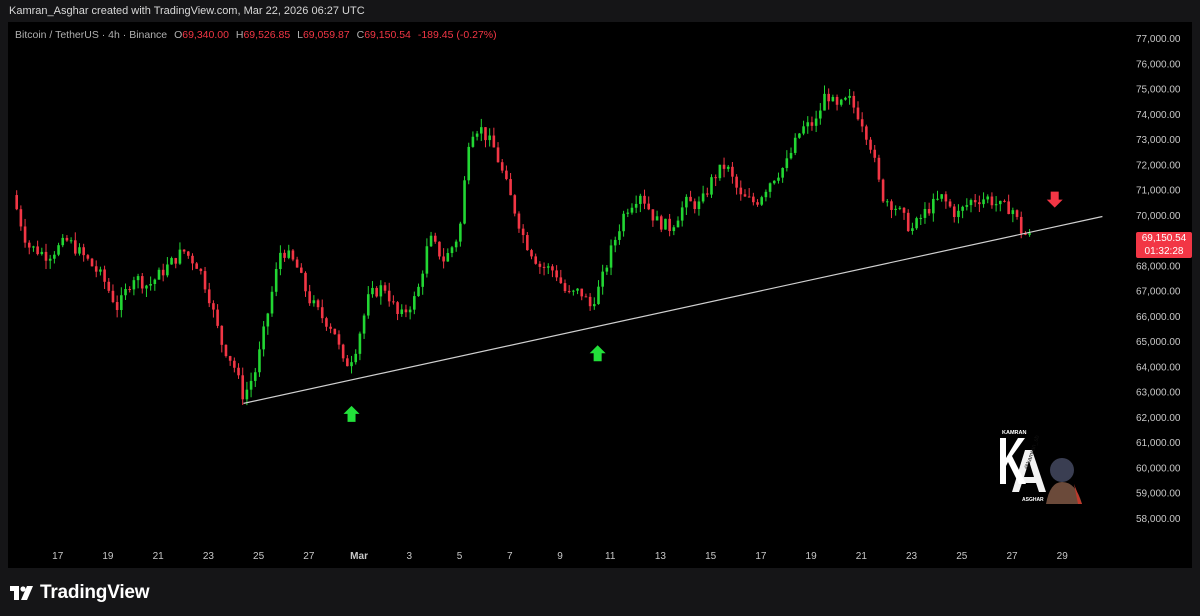 The image size is (1200, 616). Describe the element at coordinates (387, 35) in the screenshot. I see `close-value: 69,150.54` at that location.